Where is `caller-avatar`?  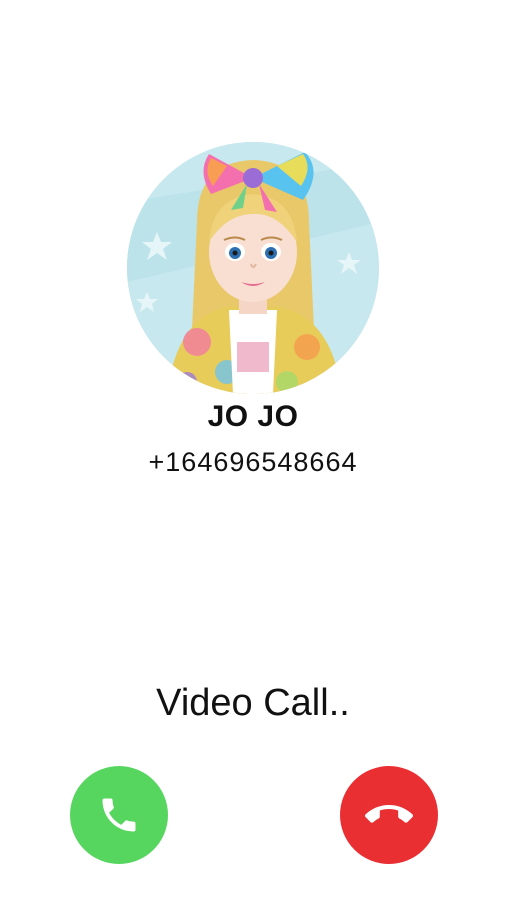
caller-avatar is located at coordinates (253, 268).